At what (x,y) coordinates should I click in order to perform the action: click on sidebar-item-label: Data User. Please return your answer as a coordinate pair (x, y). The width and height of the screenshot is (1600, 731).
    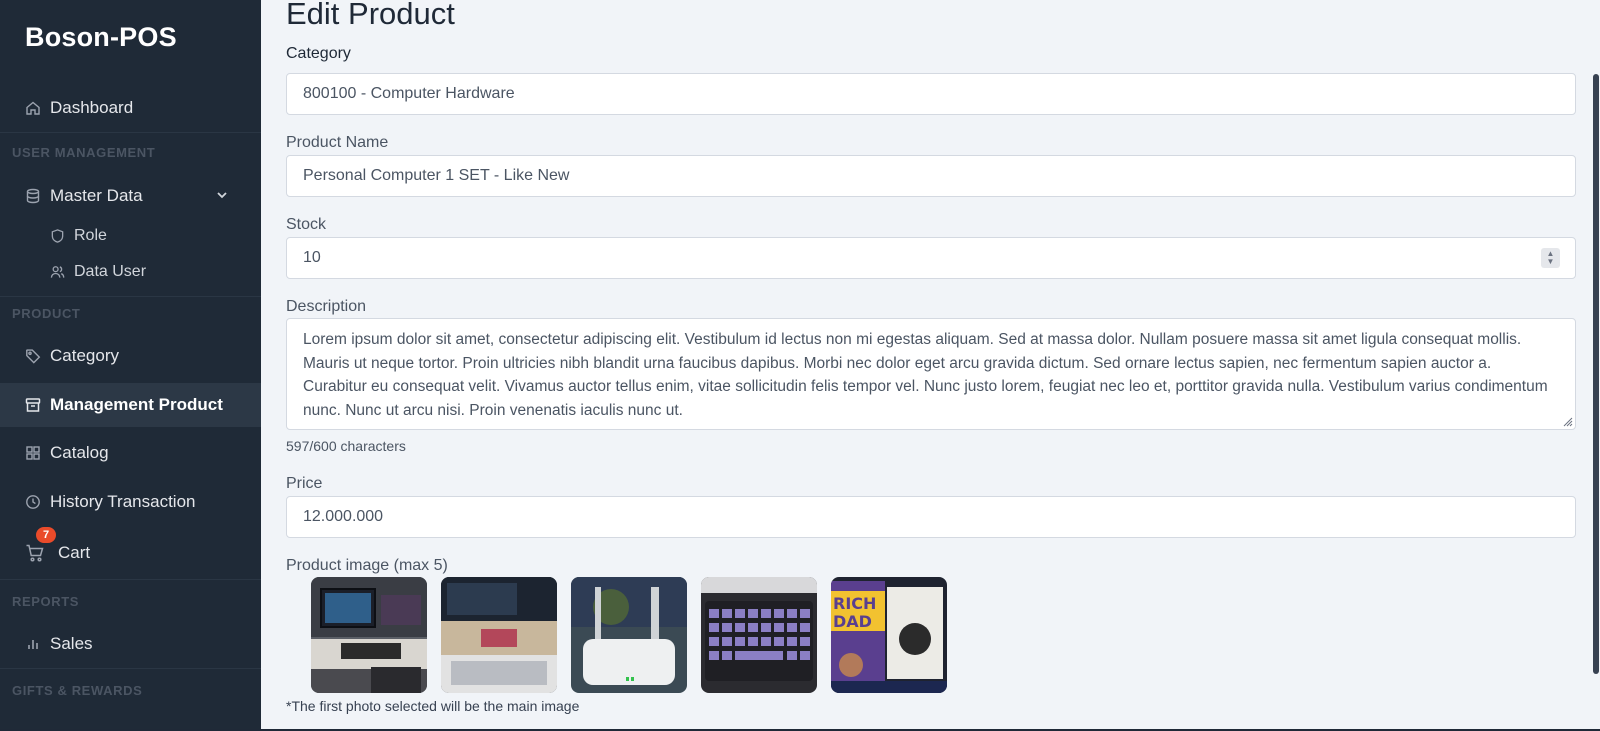
    Looking at the image, I should click on (110, 271).